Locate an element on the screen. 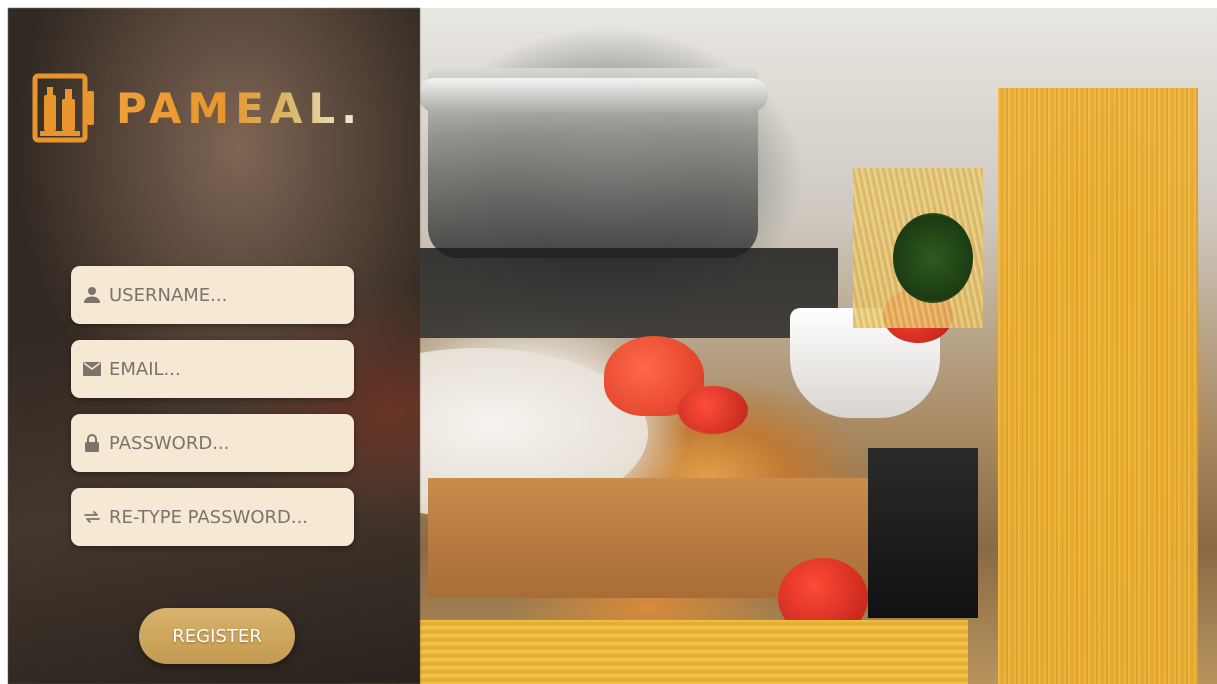 The width and height of the screenshot is (1217, 684). password-input is located at coordinates (231, 443).